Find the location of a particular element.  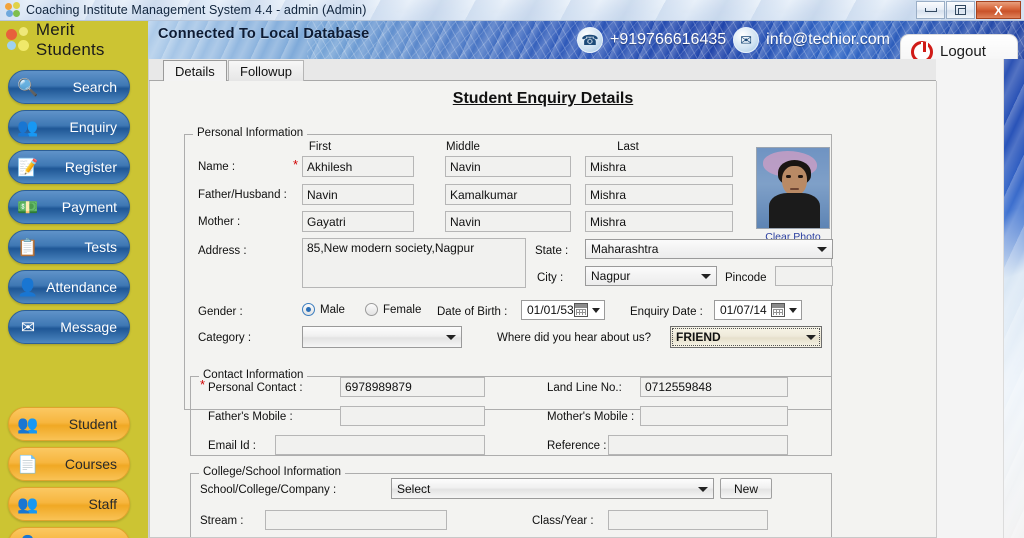

mother-first-input is located at coordinates (358, 221).